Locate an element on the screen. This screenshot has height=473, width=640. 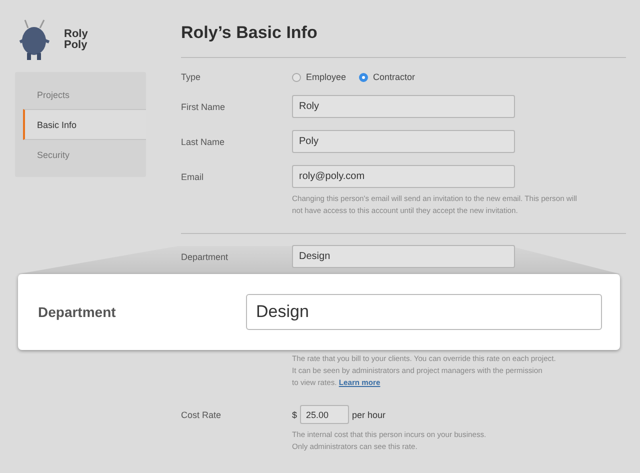
radio-option: Employee is located at coordinates (319, 77).